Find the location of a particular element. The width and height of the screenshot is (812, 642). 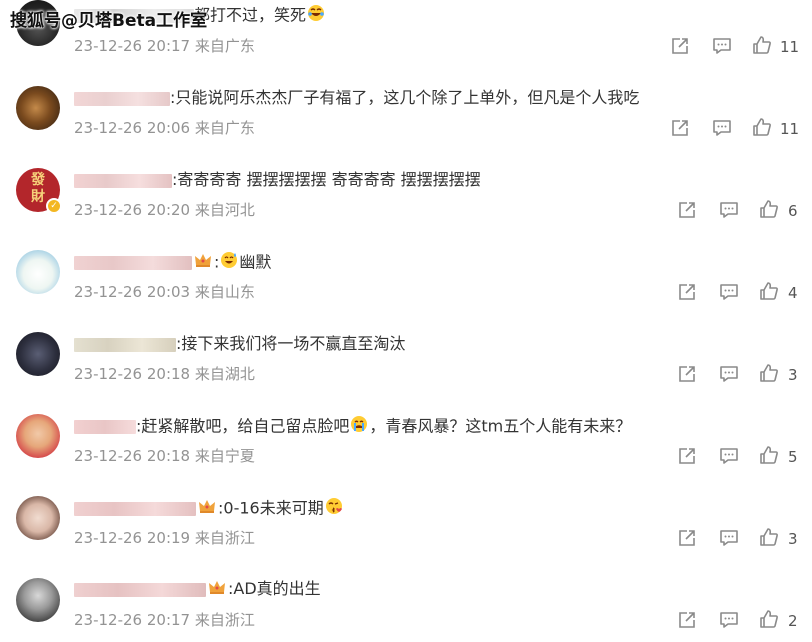

comment-item: : 幽默 23-12-26 20:03 来自山东 4 is located at coordinates (406, 287).